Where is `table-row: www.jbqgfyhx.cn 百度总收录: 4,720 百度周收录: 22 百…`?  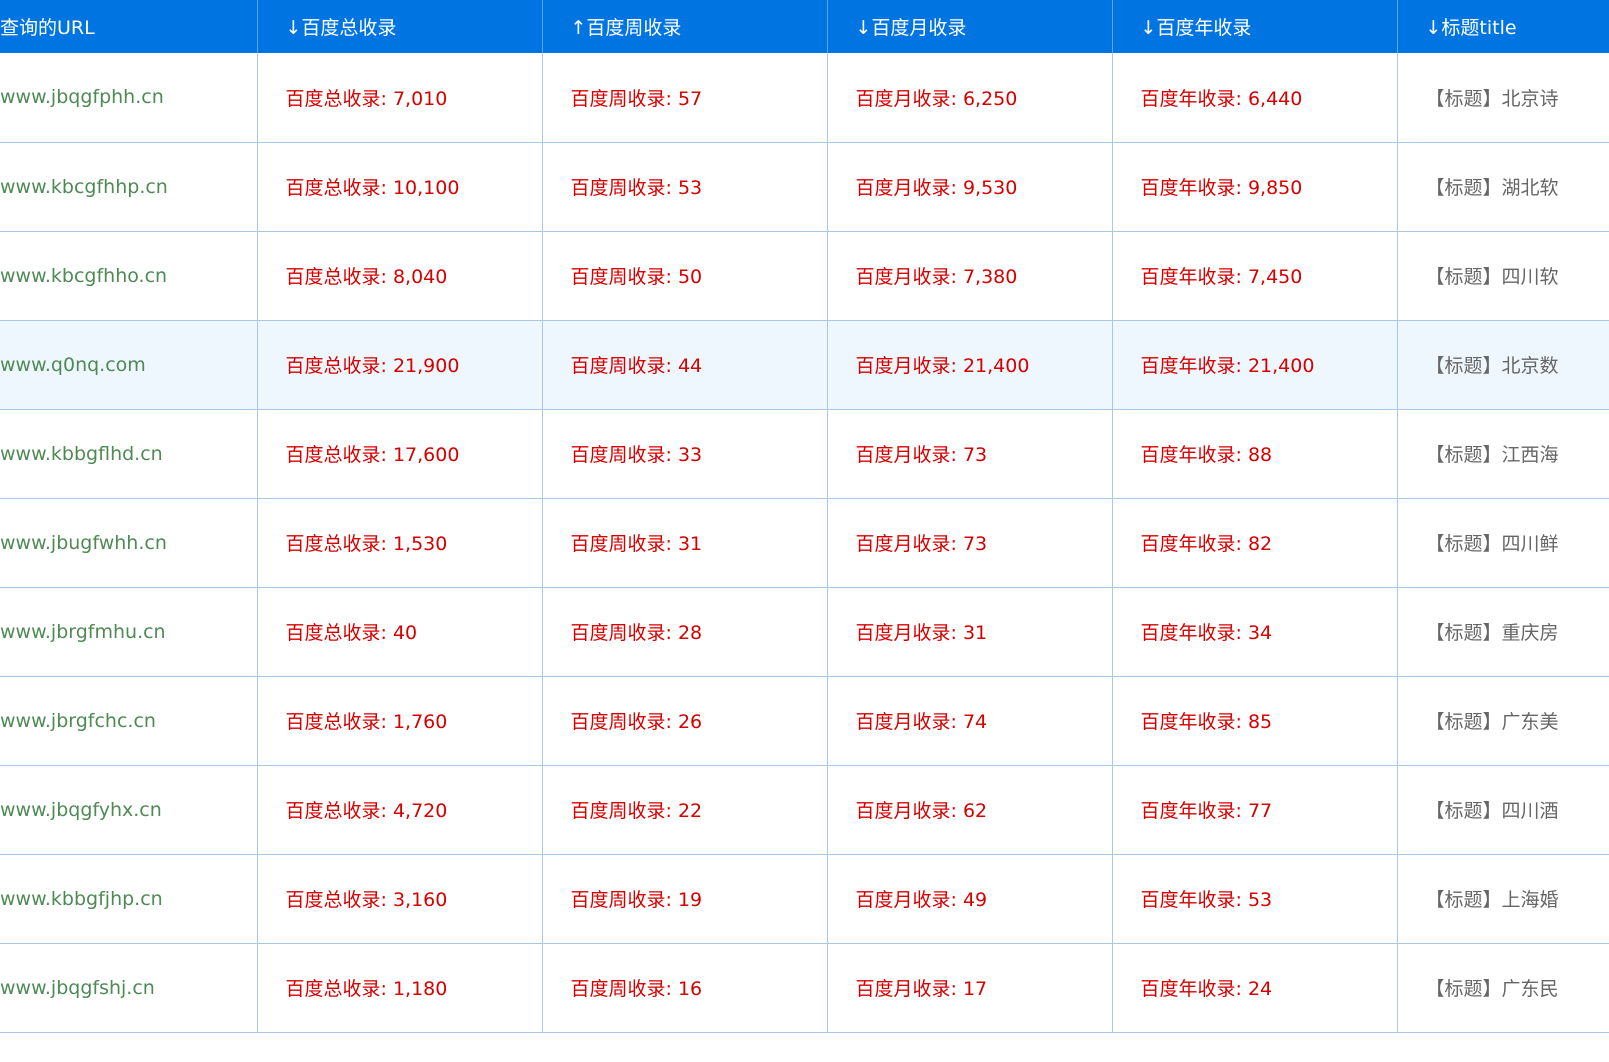 table-row: www.jbqgfyhx.cn 百度总收录: 4,720 百度周收录: 22 百… is located at coordinates (804, 809).